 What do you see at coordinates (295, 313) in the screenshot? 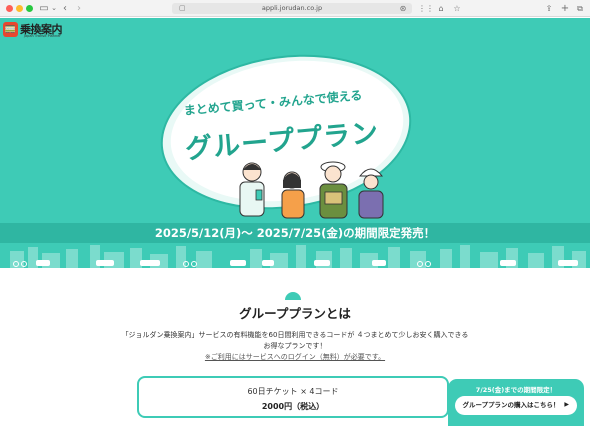
I see `section-title: グループプランとは` at bounding box center [295, 313].